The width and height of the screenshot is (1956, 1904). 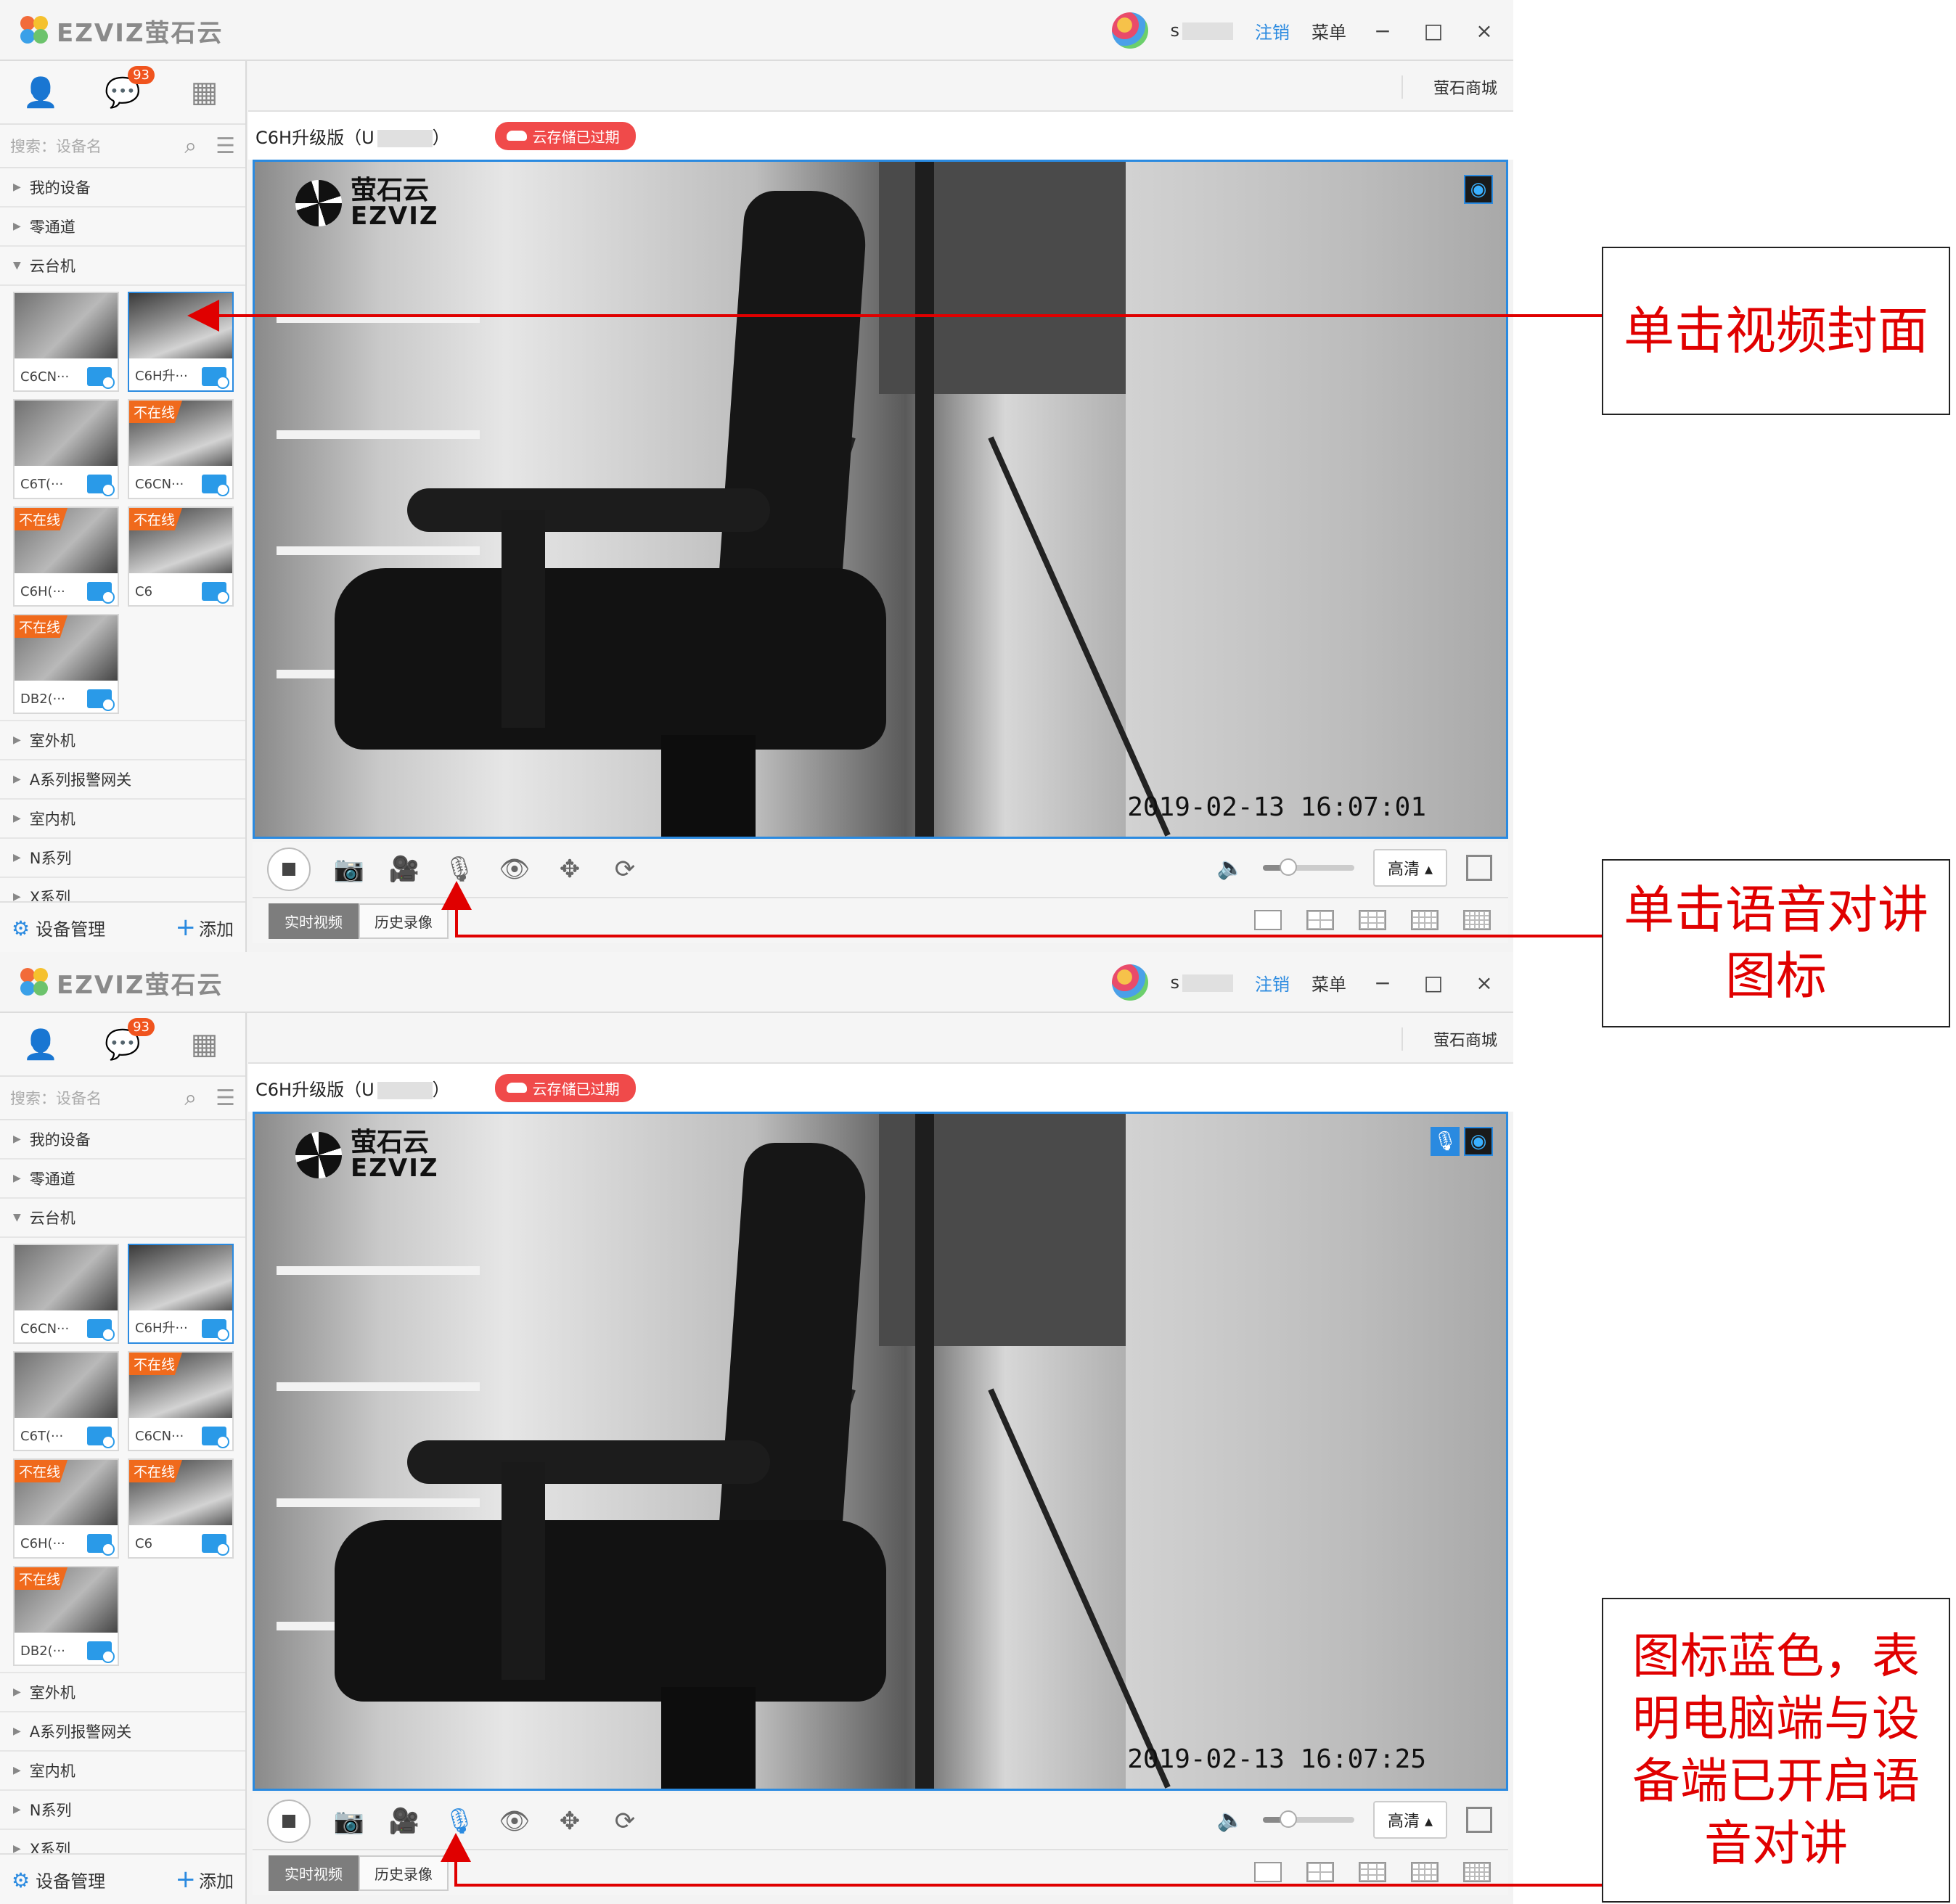 I want to click on tab-history: 历史录像, so click(x=404, y=921).